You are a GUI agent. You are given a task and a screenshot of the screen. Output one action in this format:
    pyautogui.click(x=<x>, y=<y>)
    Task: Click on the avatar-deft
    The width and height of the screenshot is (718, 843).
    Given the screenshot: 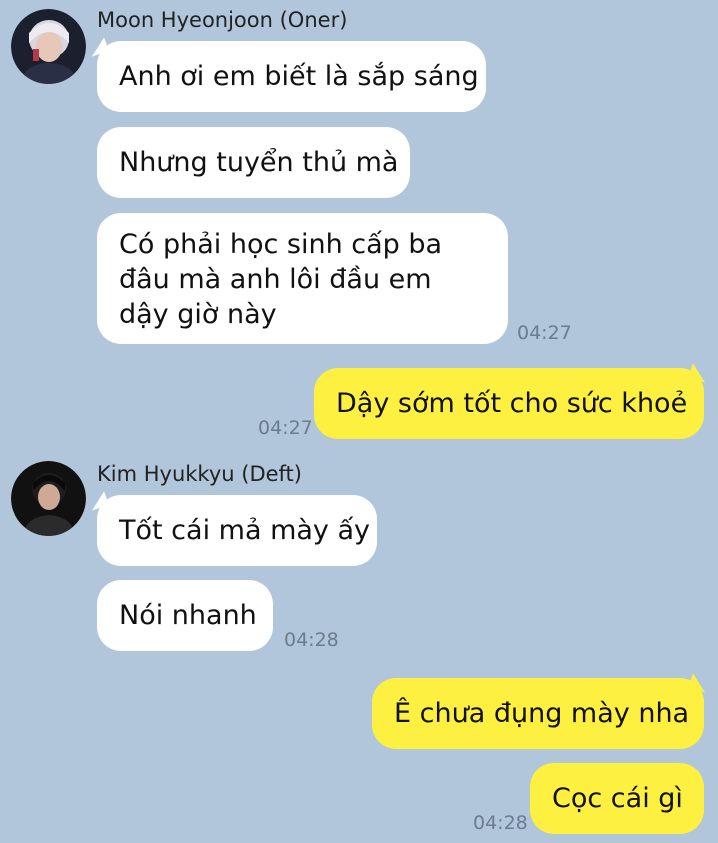 What is the action you would take?
    pyautogui.click(x=48, y=498)
    